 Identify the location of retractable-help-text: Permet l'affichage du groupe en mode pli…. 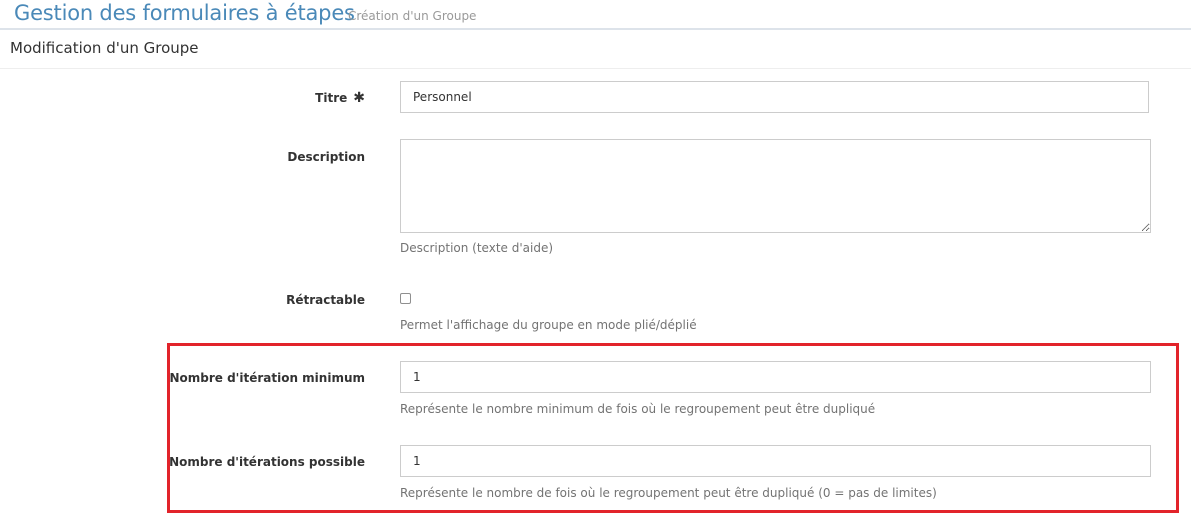
(548, 325).